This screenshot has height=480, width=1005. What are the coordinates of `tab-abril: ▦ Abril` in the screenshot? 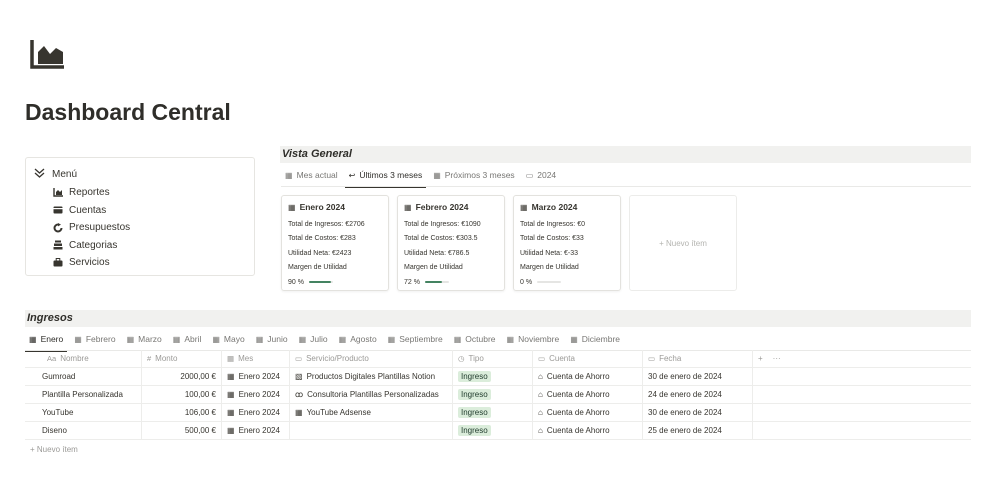 It's located at (187, 339).